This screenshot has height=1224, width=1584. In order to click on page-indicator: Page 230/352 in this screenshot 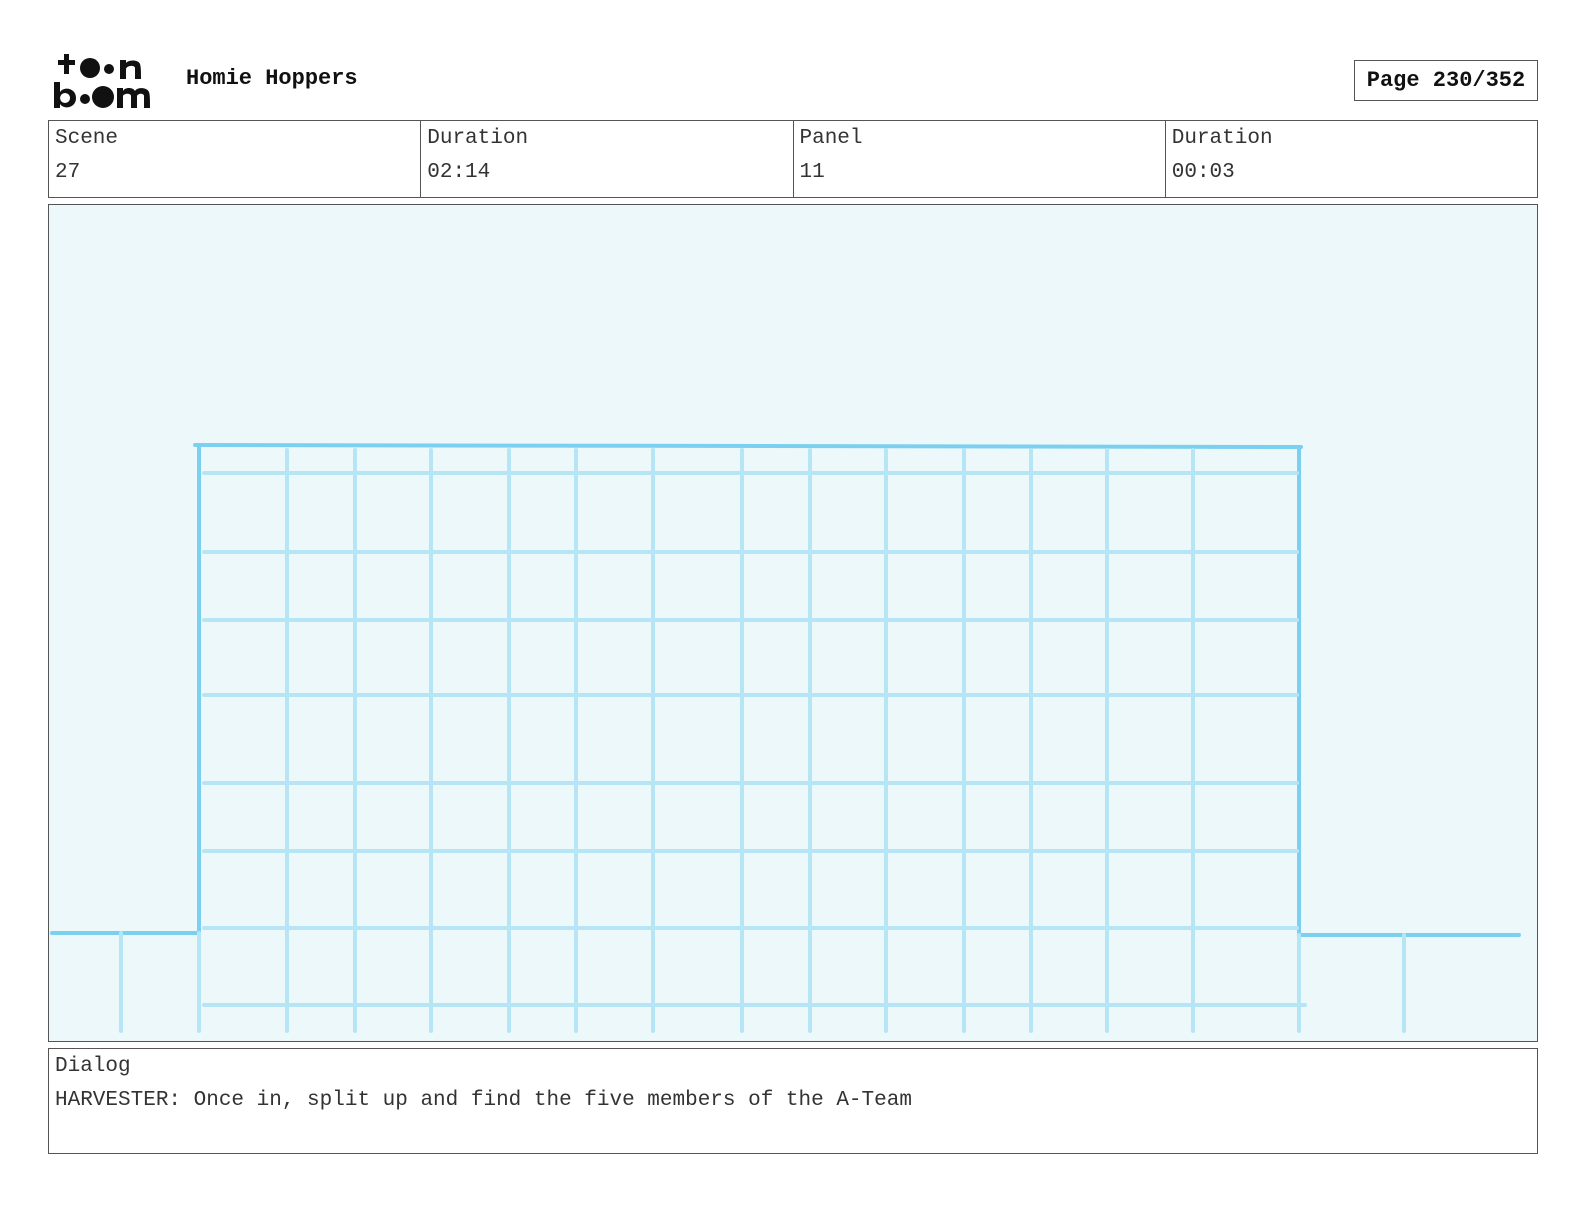, I will do `click(1446, 80)`.